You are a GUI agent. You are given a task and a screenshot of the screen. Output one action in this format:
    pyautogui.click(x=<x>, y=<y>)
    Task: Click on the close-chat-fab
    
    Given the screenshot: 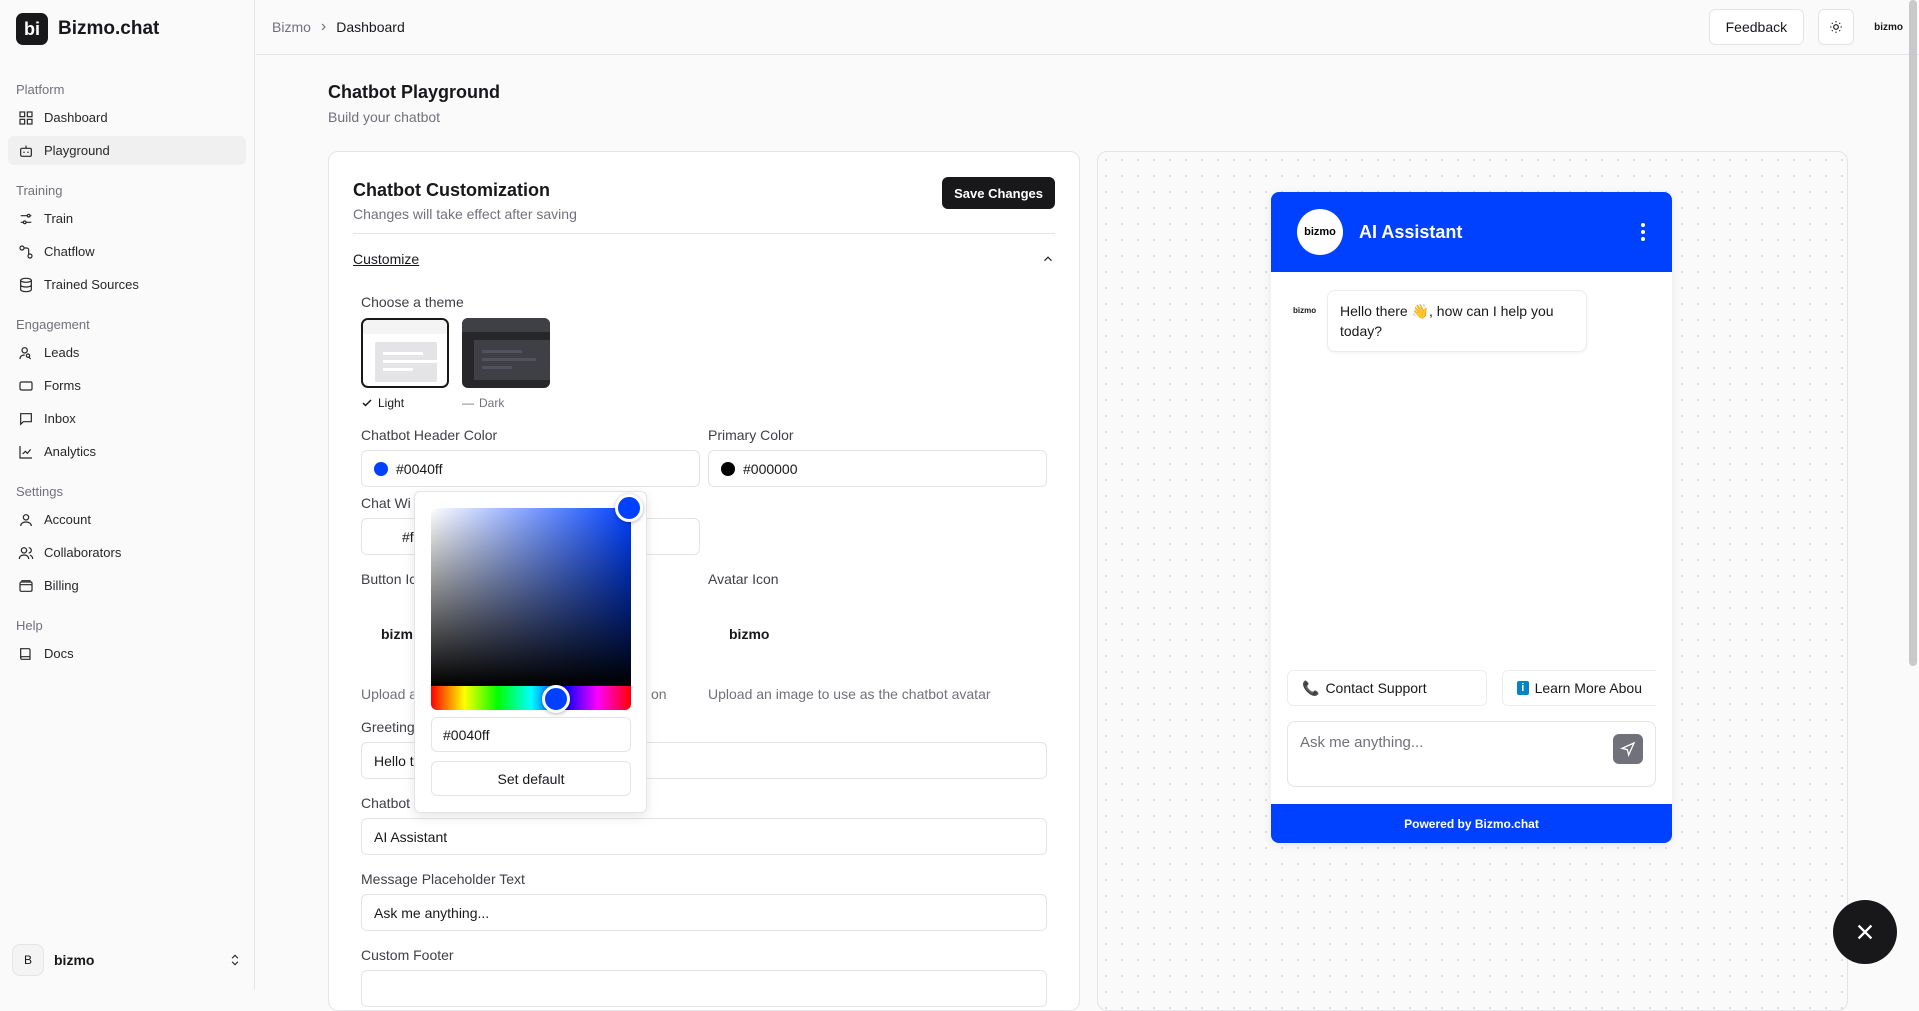 What is the action you would take?
    pyautogui.click(x=1865, y=932)
    